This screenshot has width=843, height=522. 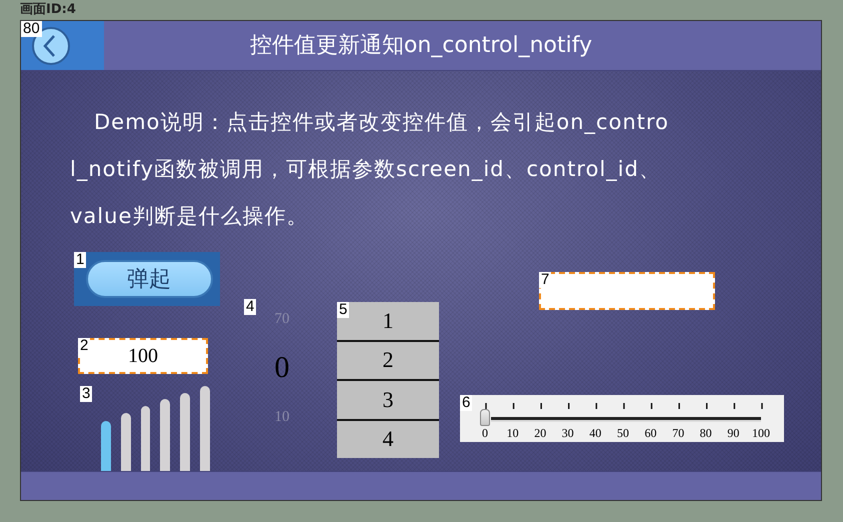 I want to click on canvas-label: 画面ID:4, so click(x=48, y=10).